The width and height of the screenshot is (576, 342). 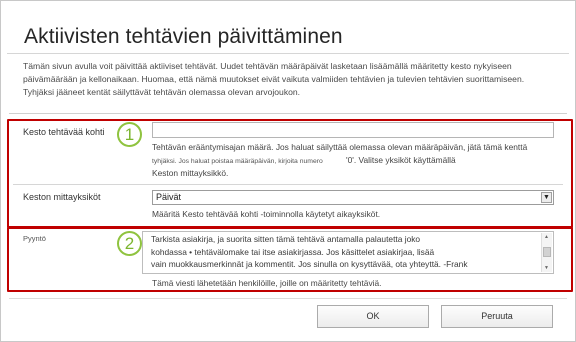 I want to click on duration-help-line-3: Keston mittayksikkö., so click(x=190, y=173).